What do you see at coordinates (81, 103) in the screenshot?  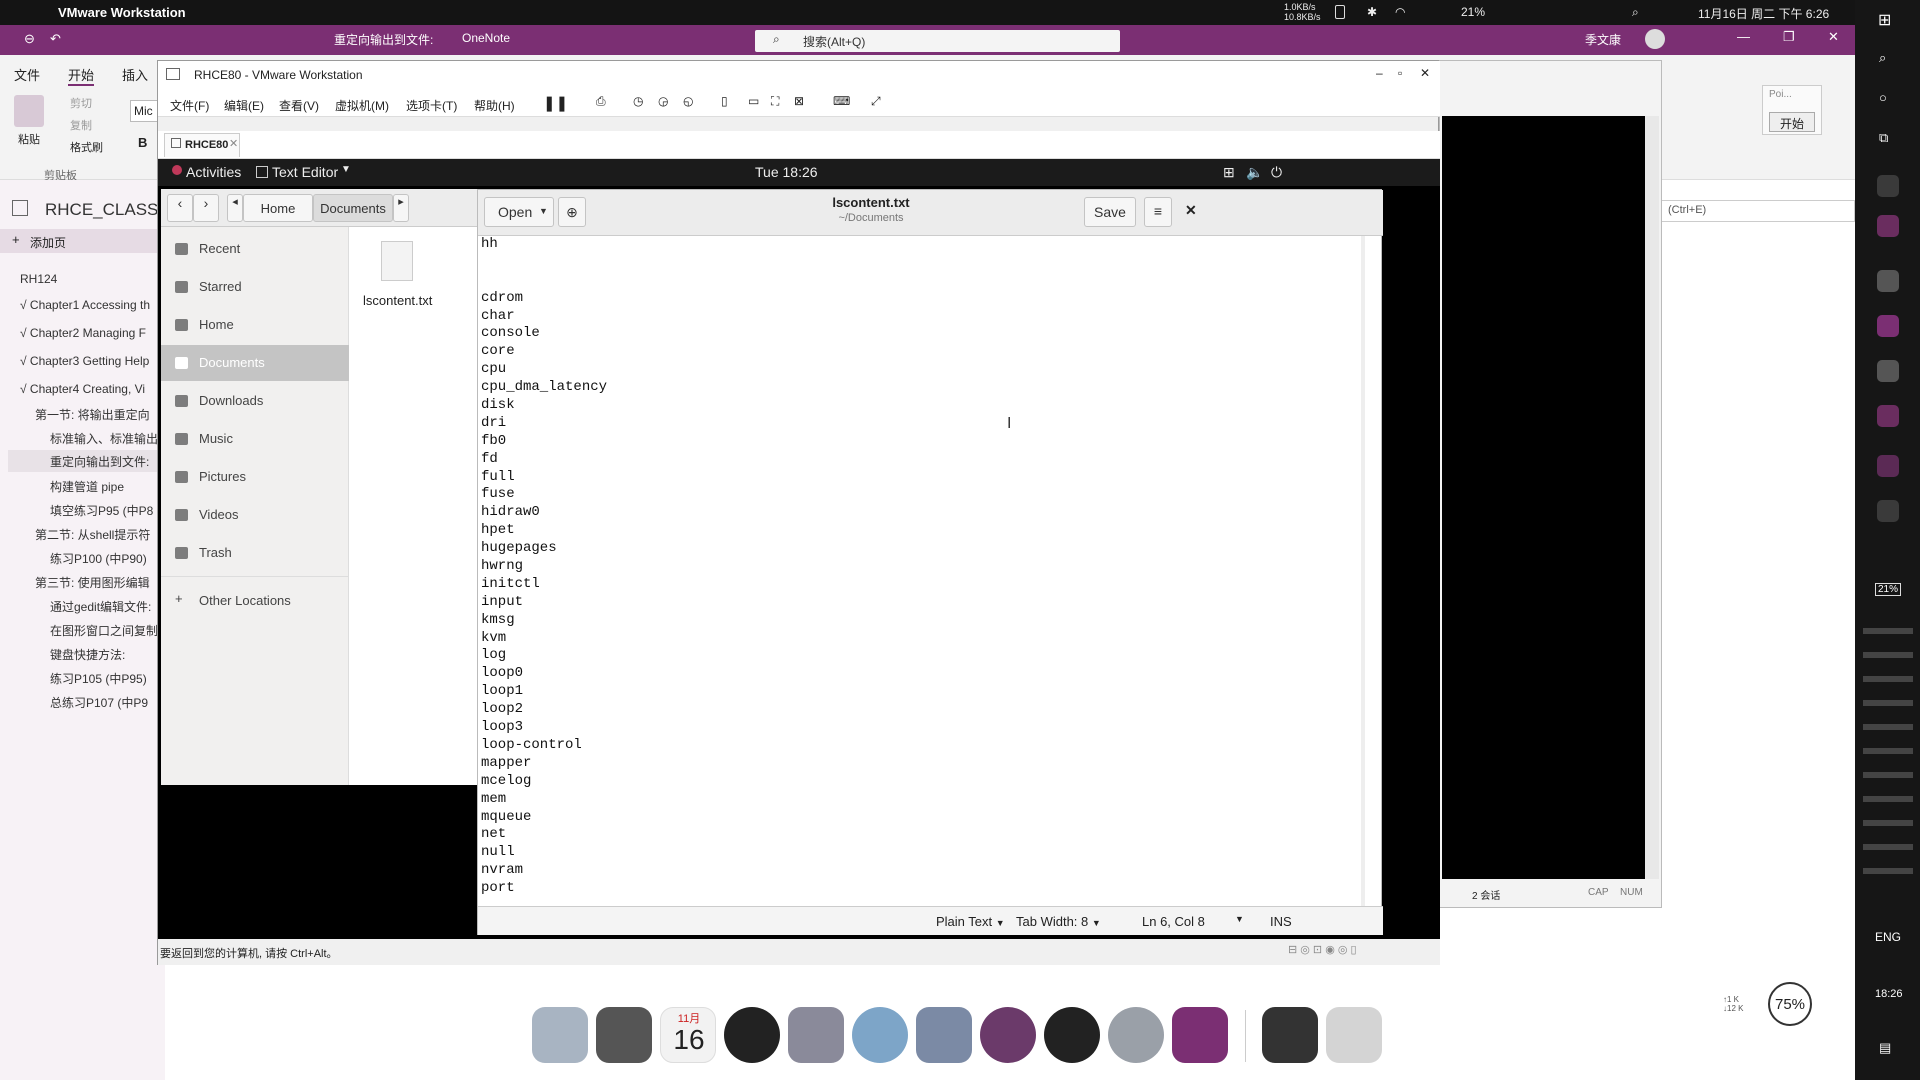 I see `cut-button: 剪切` at bounding box center [81, 103].